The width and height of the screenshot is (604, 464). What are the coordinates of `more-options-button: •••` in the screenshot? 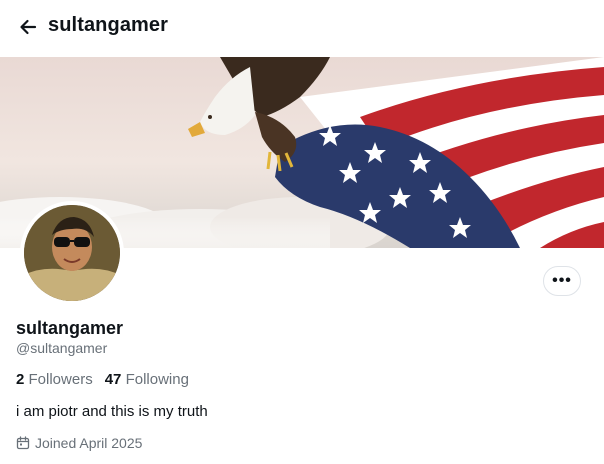 It's located at (562, 281).